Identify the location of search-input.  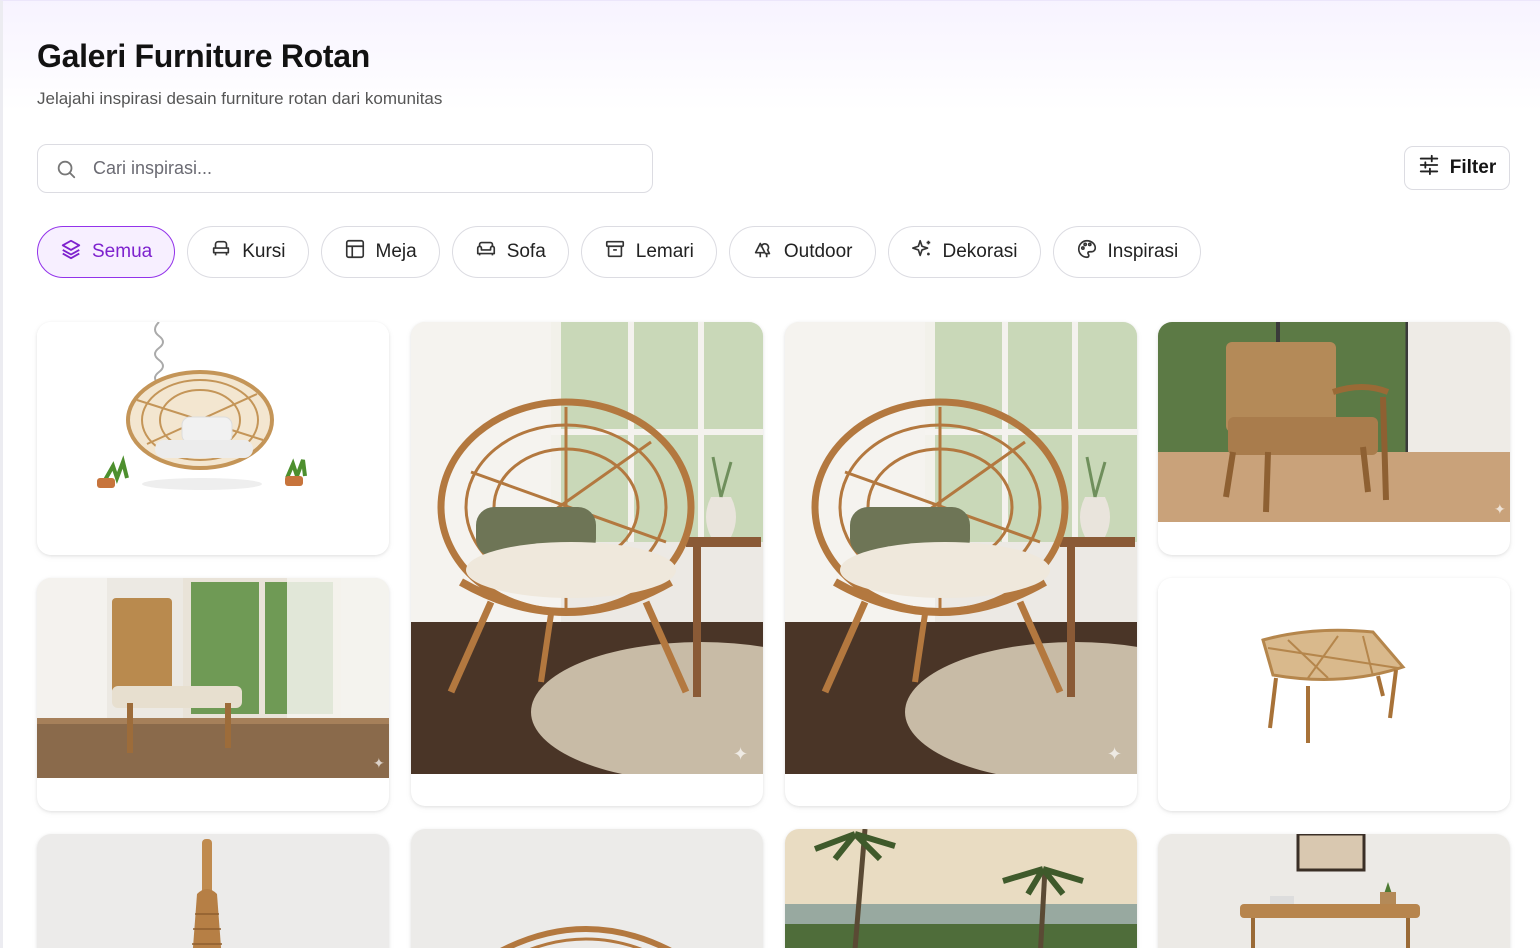
(343, 168).